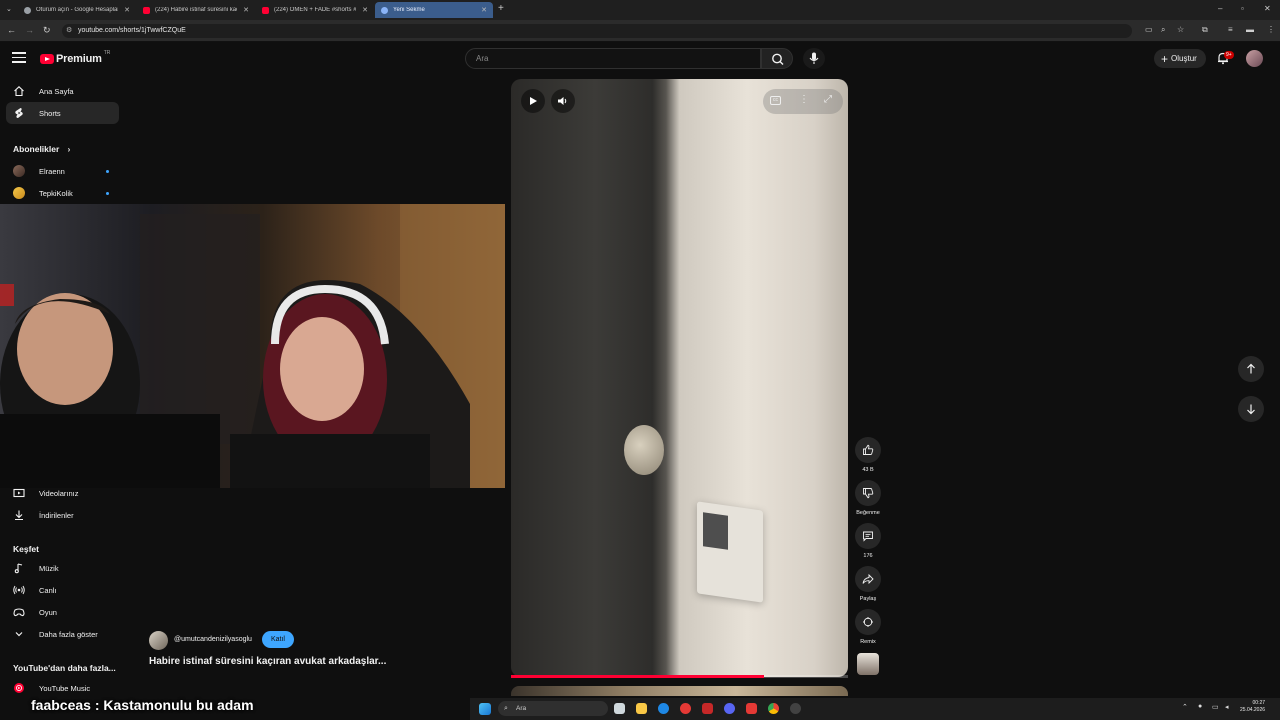 Image resolution: width=1280 pixels, height=720 pixels. What do you see at coordinates (868, 627) in the screenshot?
I see `remix-button: Remix` at bounding box center [868, 627].